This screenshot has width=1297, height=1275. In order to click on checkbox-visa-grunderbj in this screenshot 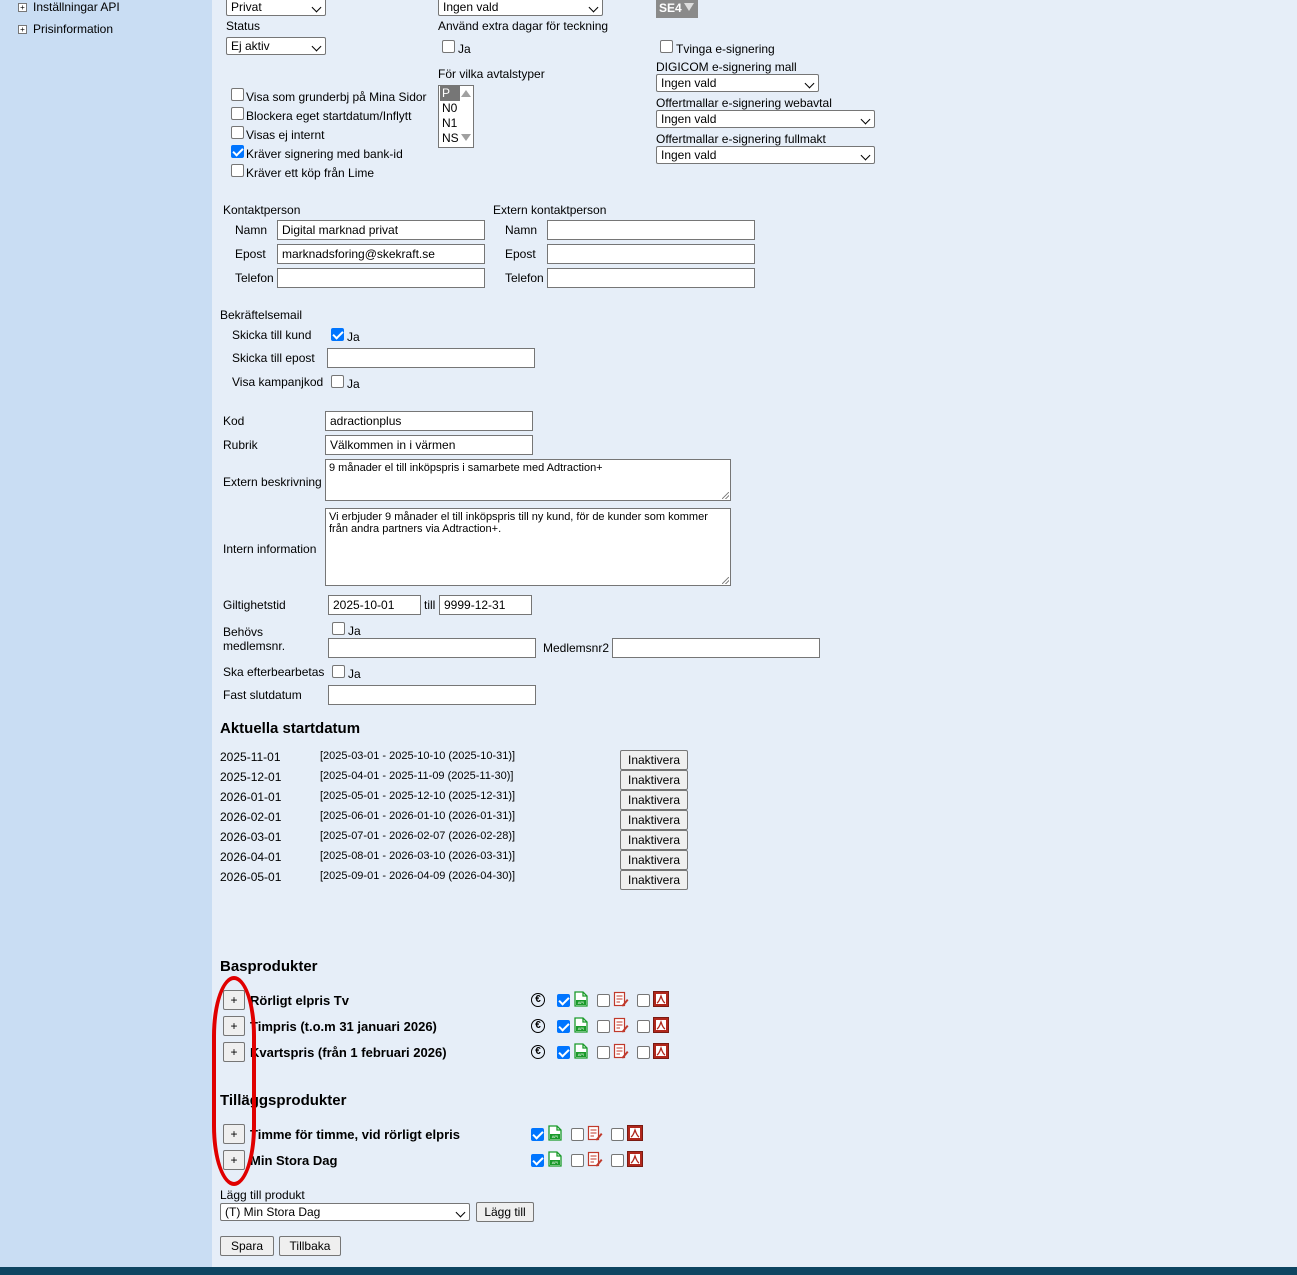, I will do `click(237, 94)`.